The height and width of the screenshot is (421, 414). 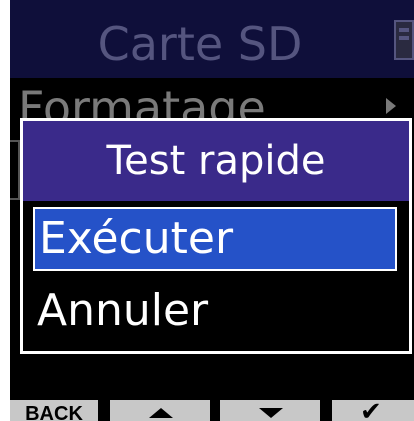 I want to click on softkey-bar: BACK ✔, so click(x=212, y=410).